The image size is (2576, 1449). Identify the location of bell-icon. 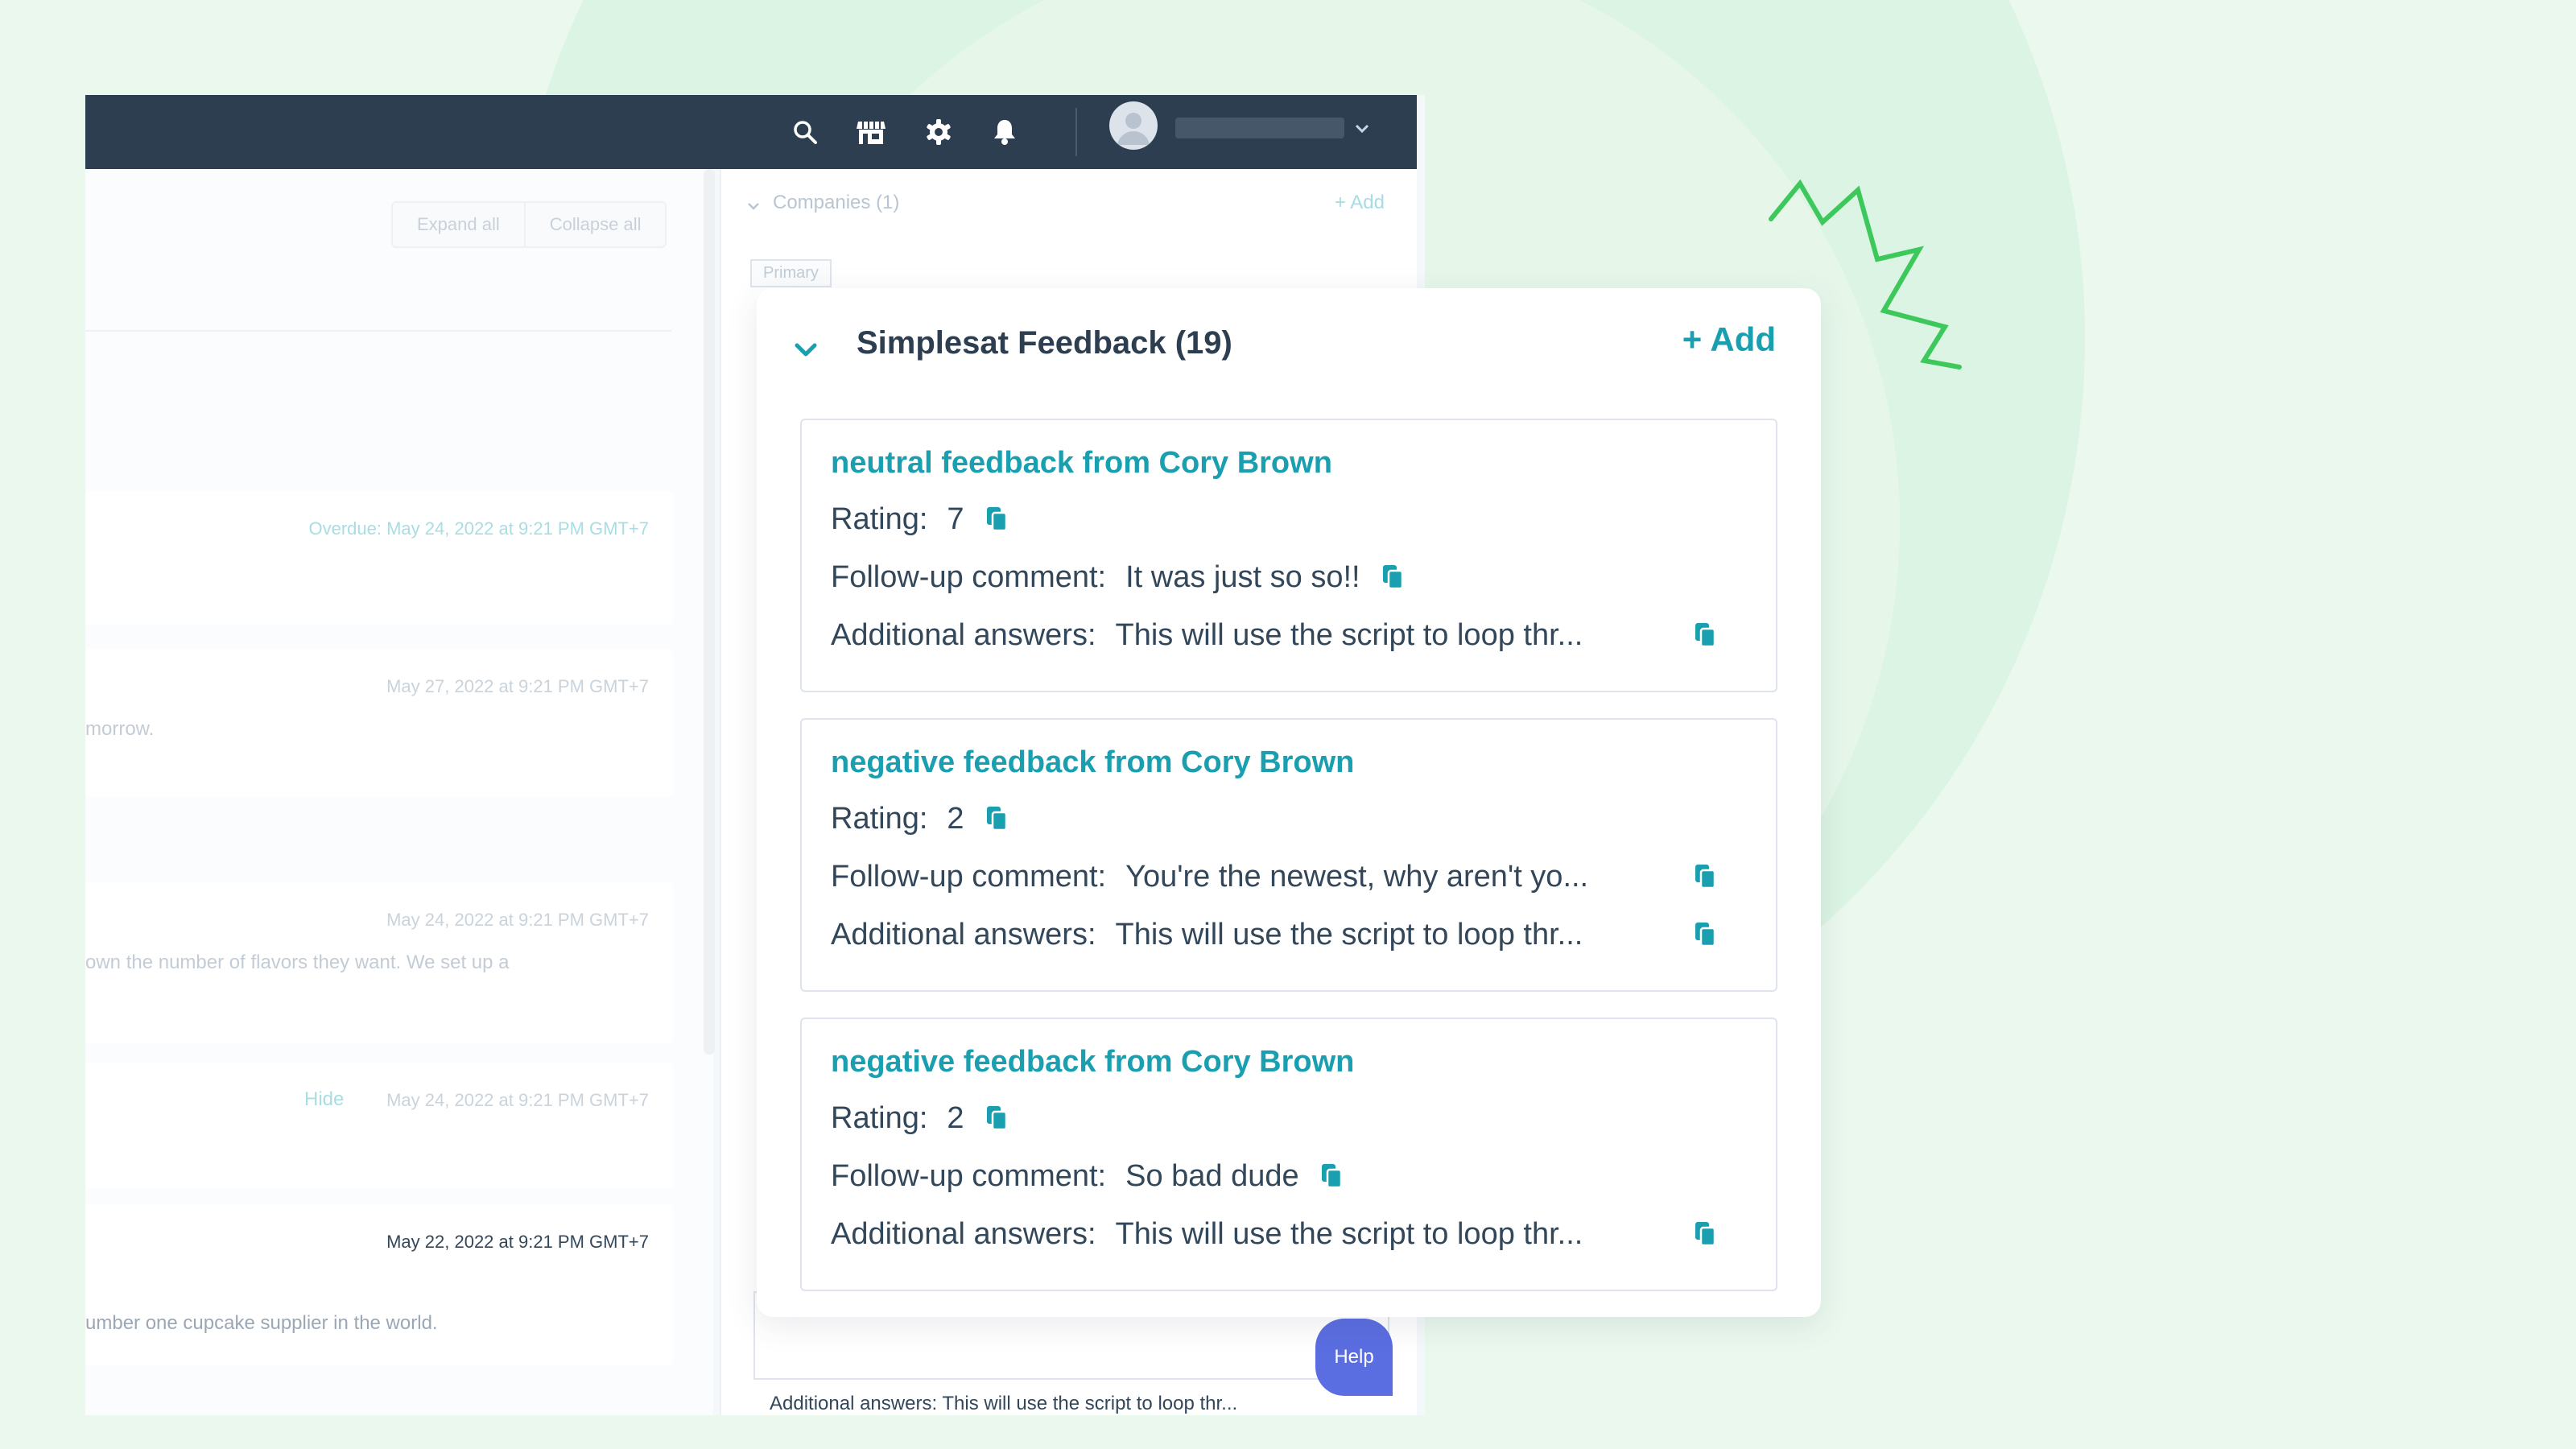
(1005, 132).